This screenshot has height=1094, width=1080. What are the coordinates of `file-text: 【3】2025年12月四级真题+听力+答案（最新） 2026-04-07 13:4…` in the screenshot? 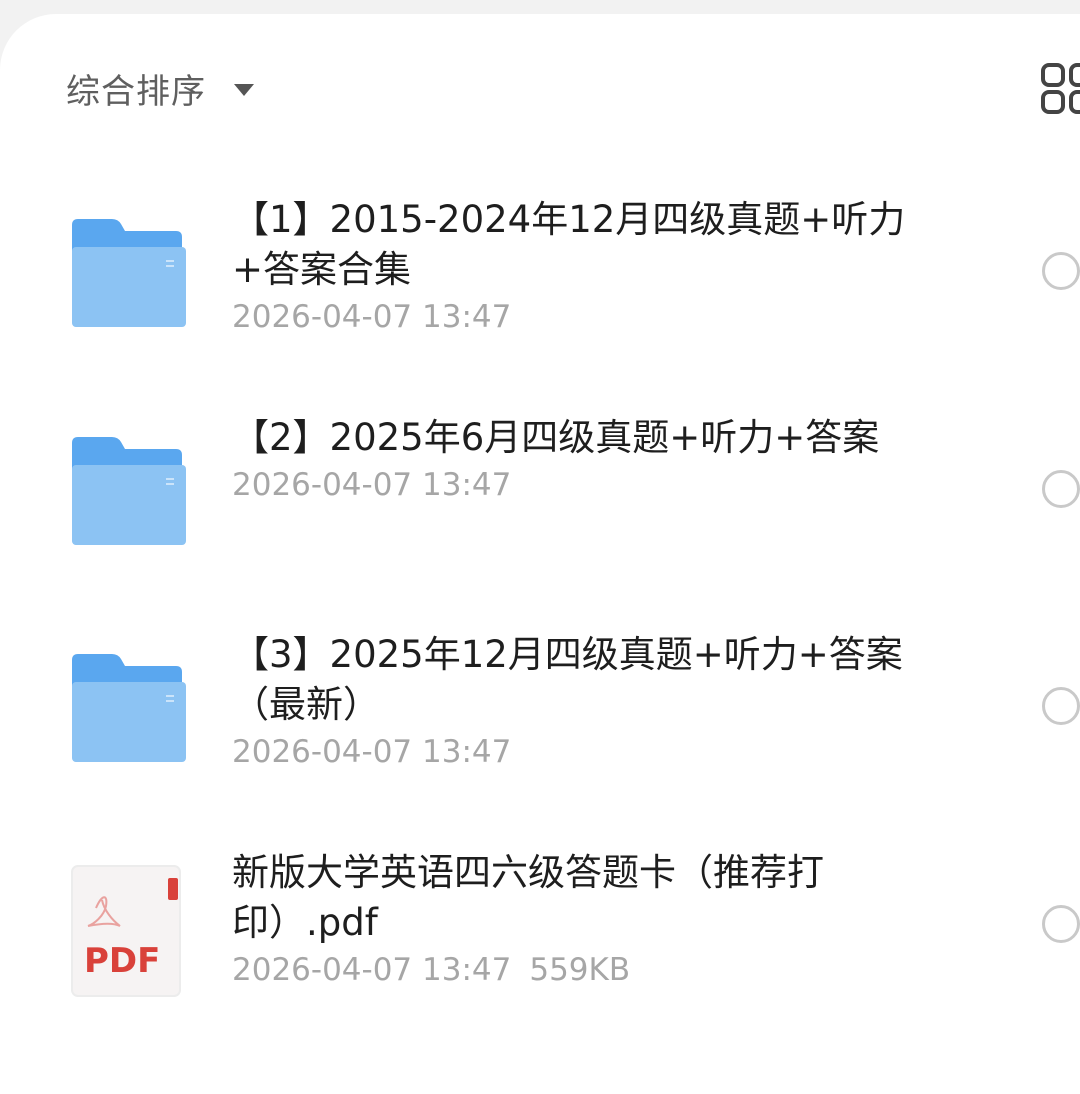 It's located at (572, 701).